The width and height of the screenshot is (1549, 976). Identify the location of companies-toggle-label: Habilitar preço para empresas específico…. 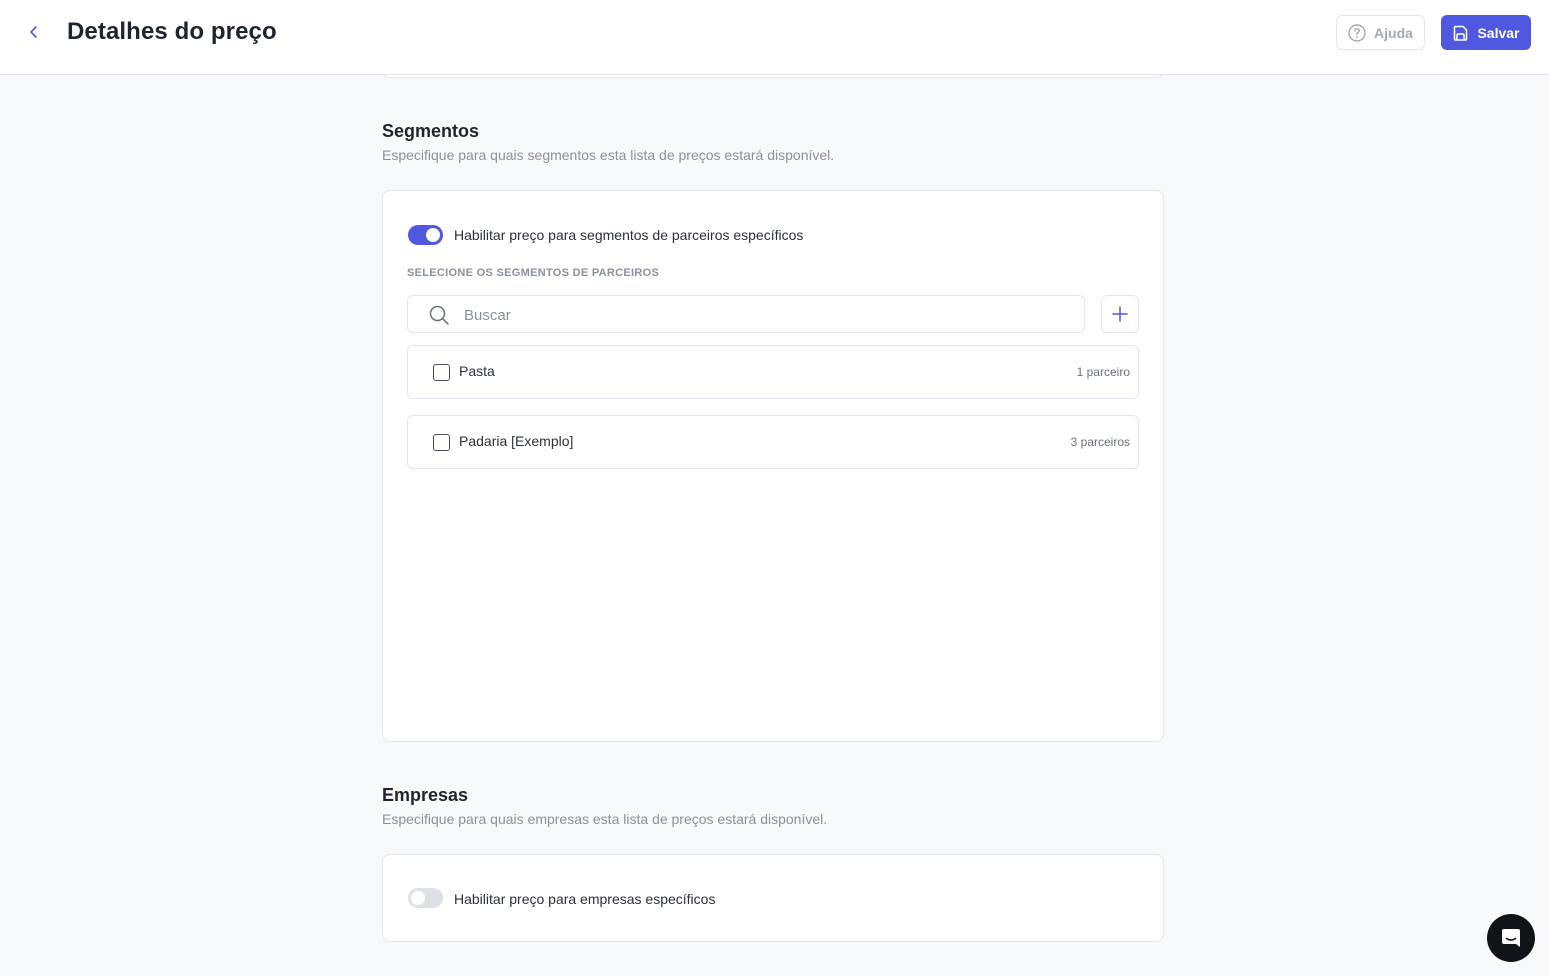
(585, 899).